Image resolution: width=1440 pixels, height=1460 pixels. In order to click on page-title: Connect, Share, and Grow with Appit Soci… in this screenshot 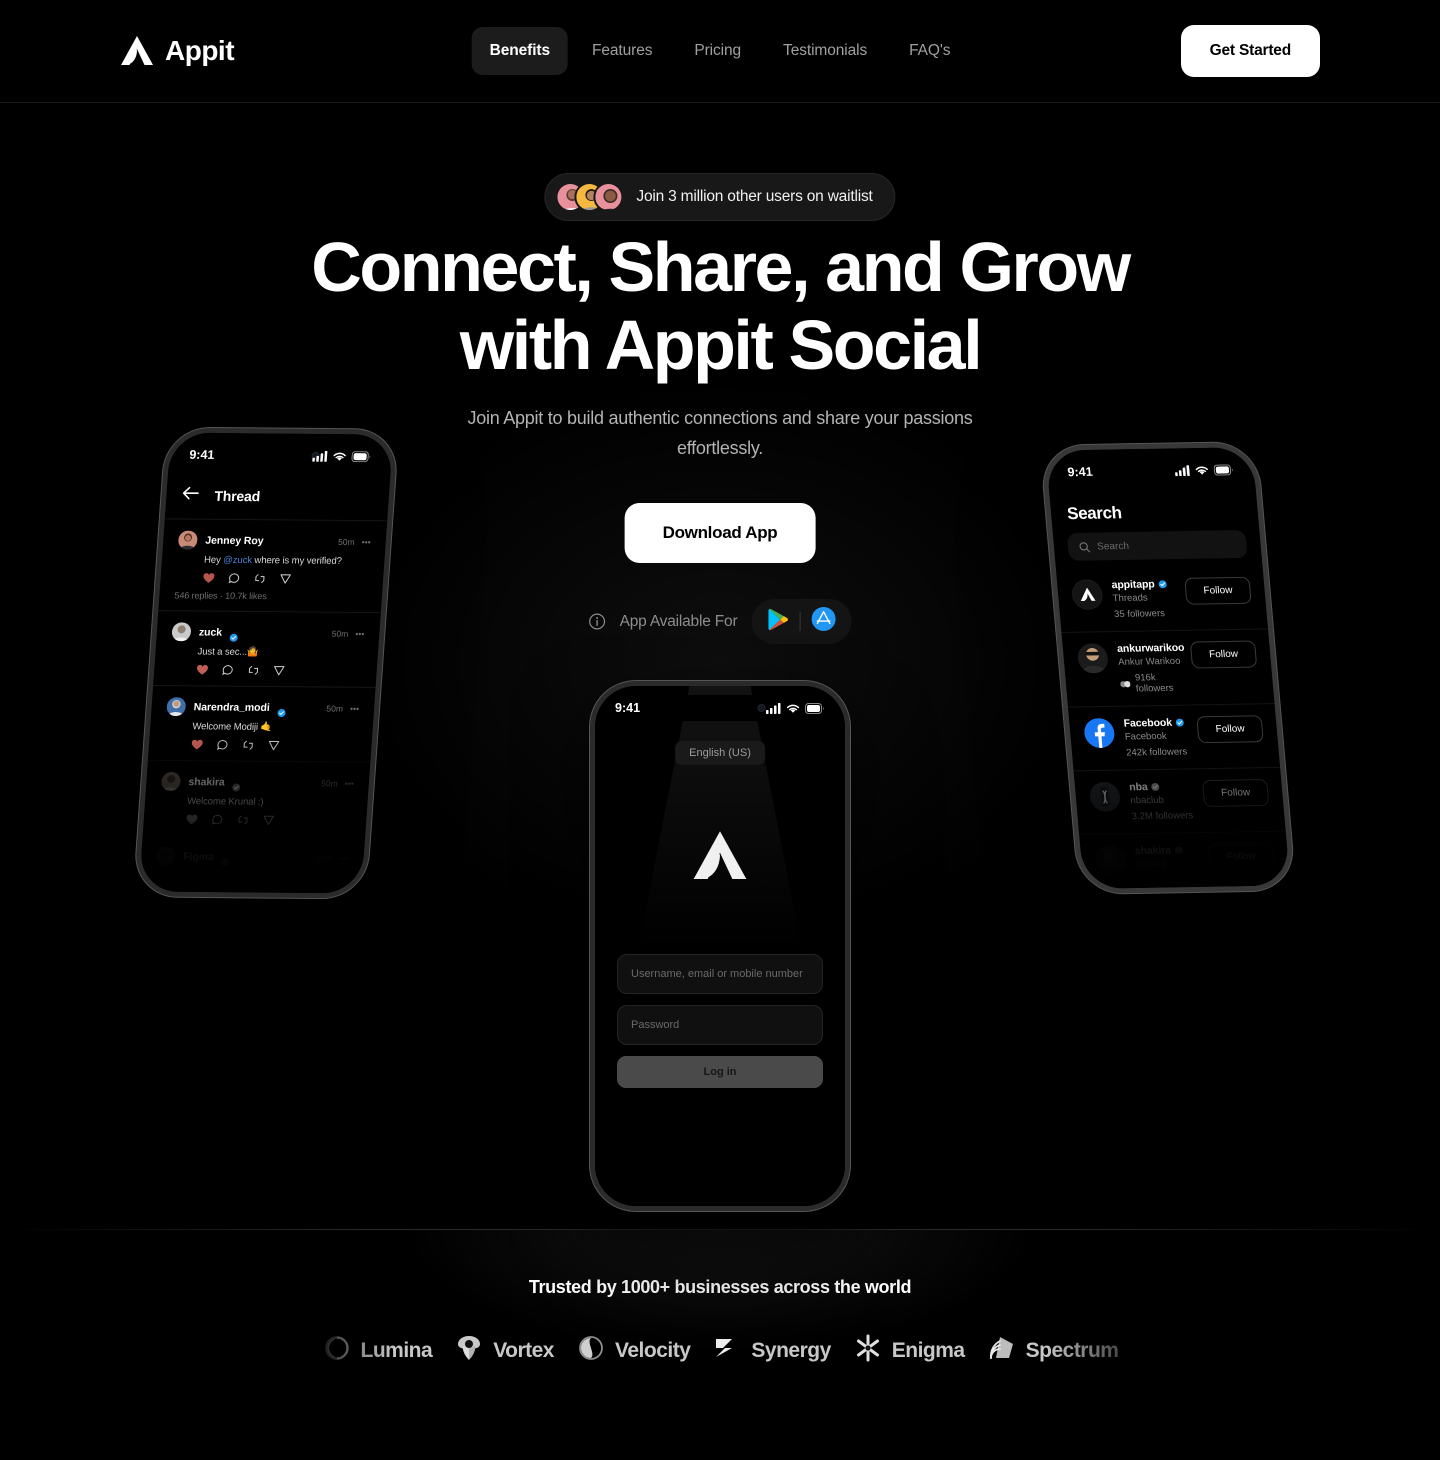, I will do `click(720, 306)`.